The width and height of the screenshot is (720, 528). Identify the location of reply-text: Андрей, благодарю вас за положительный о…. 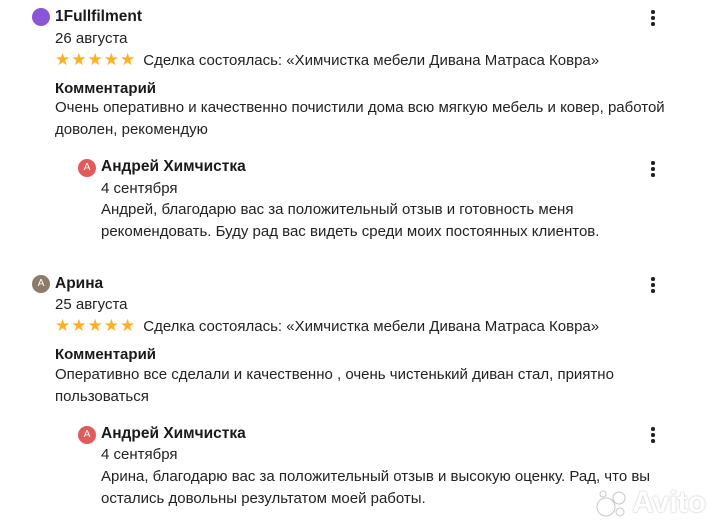
(350, 220).